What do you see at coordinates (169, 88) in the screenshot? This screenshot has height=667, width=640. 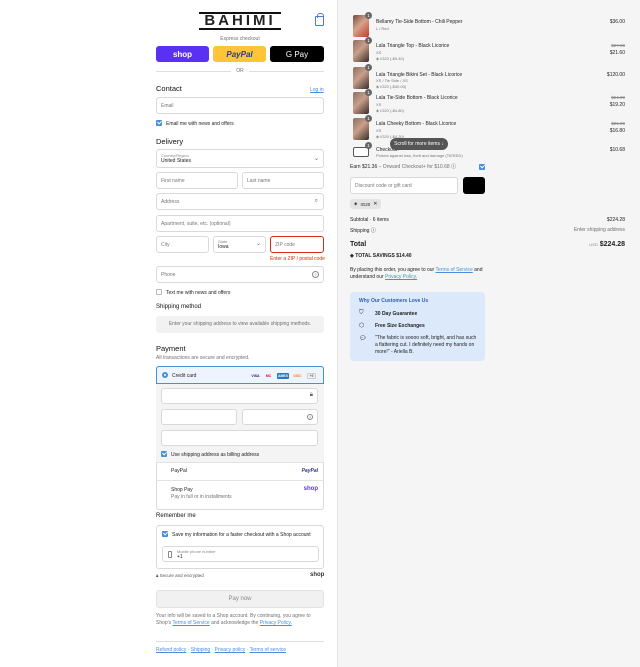 I see `contact-heading: Contact` at bounding box center [169, 88].